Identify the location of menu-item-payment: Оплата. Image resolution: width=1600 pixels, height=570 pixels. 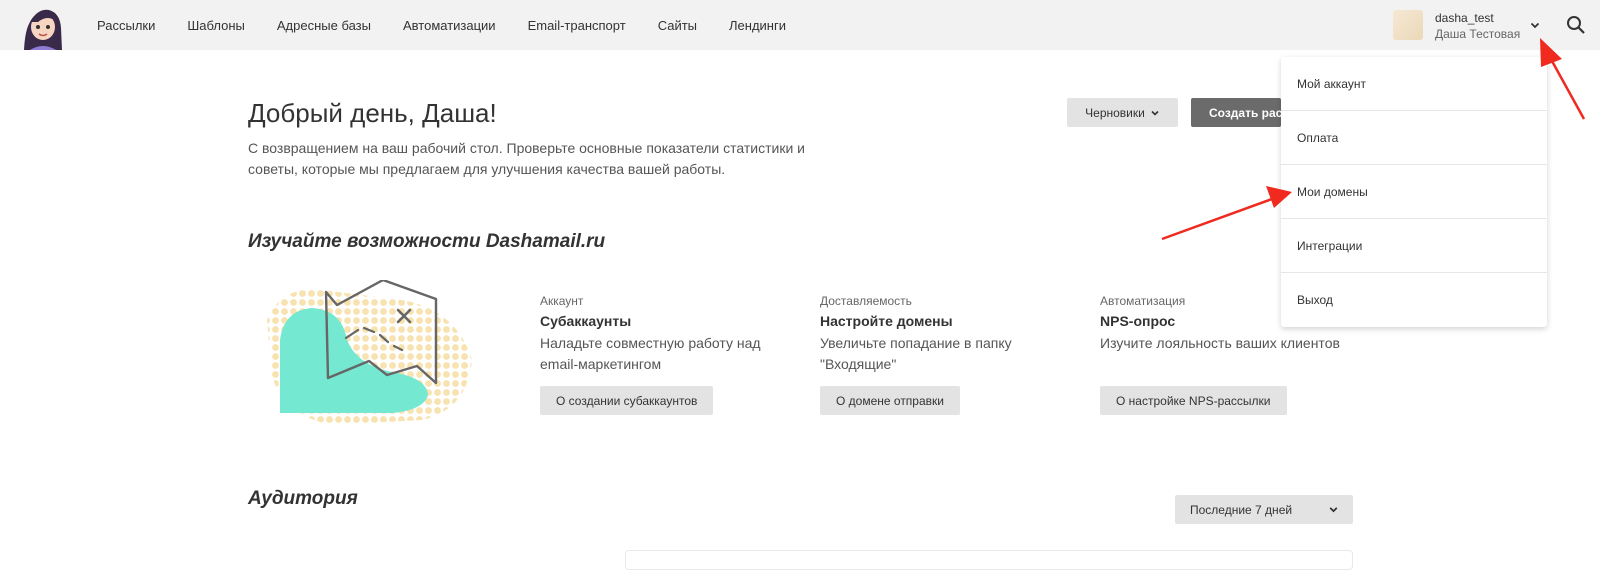
(1414, 138).